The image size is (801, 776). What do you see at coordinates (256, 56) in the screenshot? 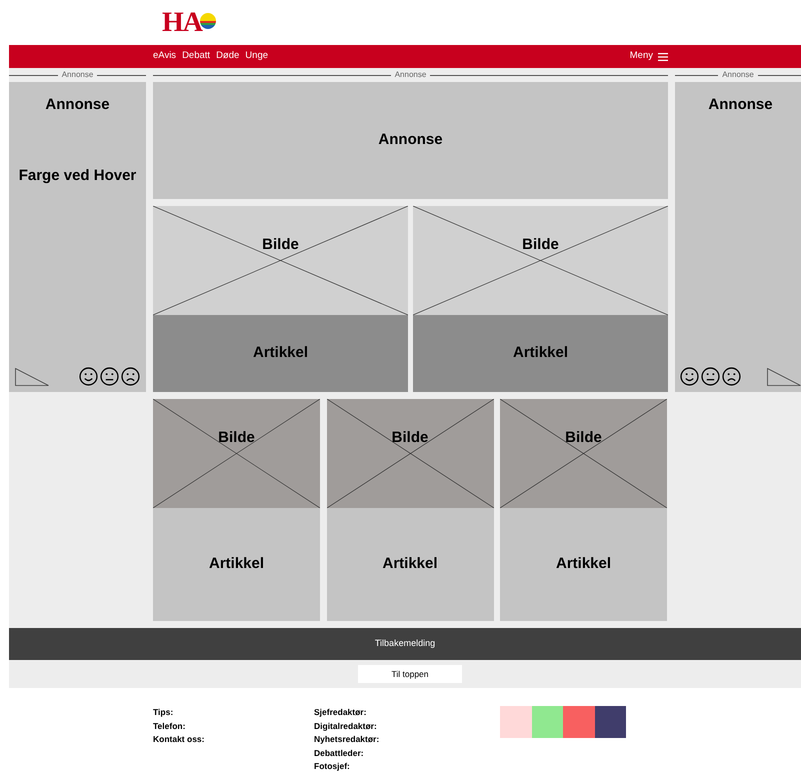
I see `nav-link: Unge` at bounding box center [256, 56].